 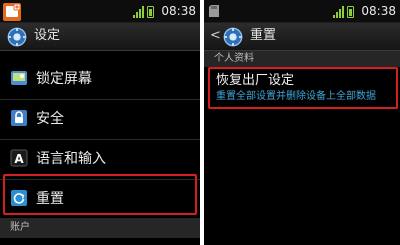 I want to click on back-chevron-icon: <, so click(x=215, y=36).